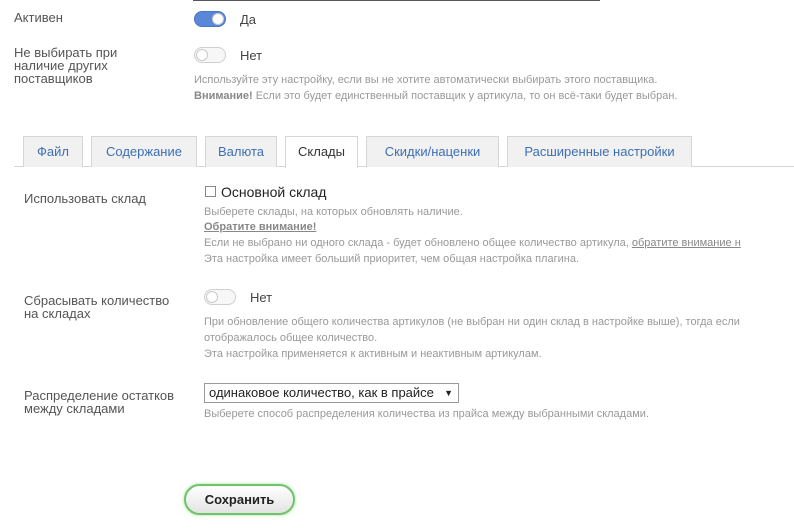  I want to click on attention-link: Обратите внимание!, so click(260, 227).